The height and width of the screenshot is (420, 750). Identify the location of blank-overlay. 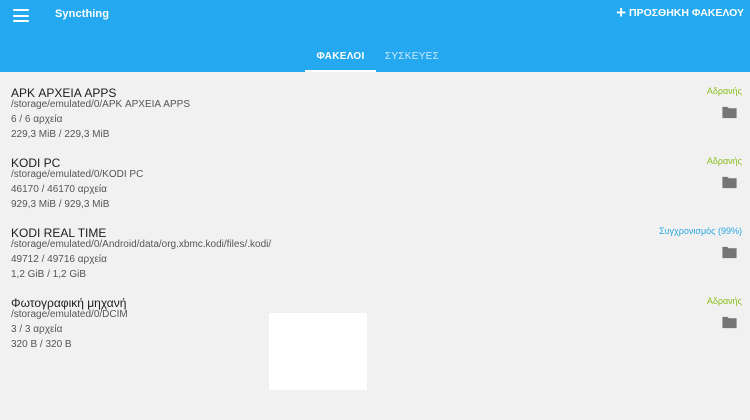
(318, 351).